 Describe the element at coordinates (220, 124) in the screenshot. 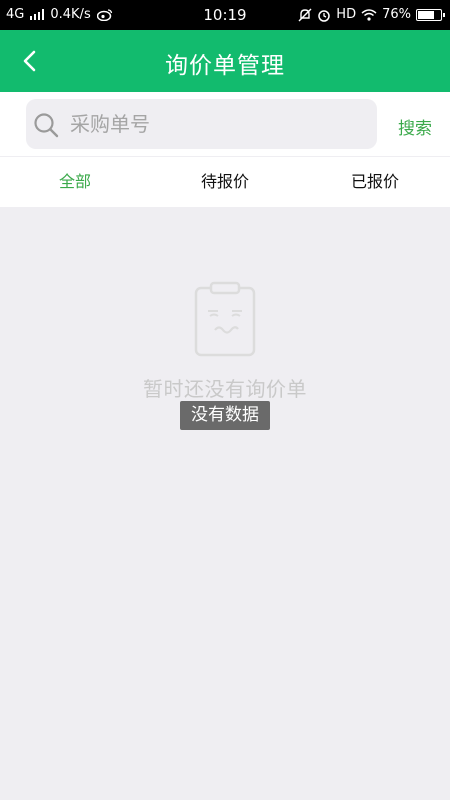

I see `search-input` at that location.